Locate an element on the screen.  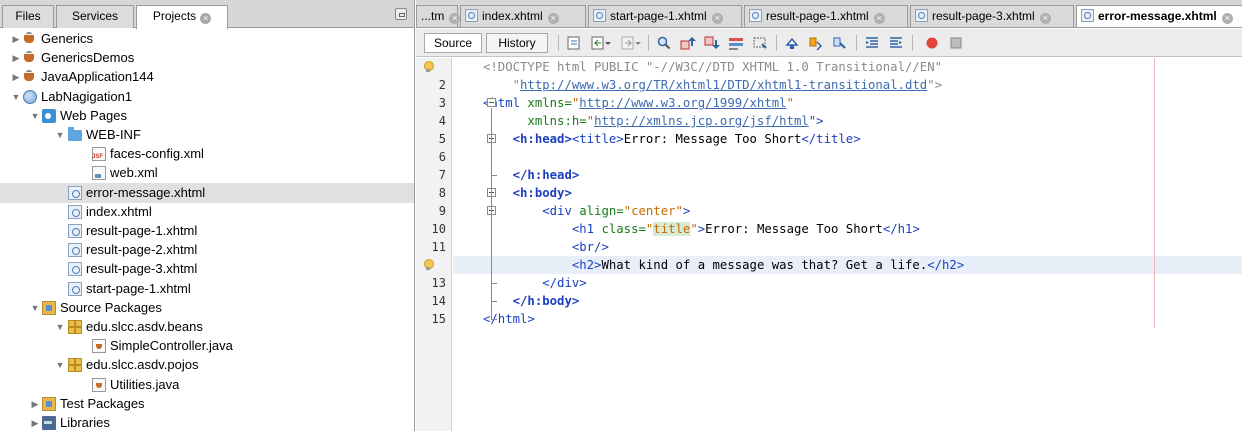
code-line: </h:body> is located at coordinates (847, 301).